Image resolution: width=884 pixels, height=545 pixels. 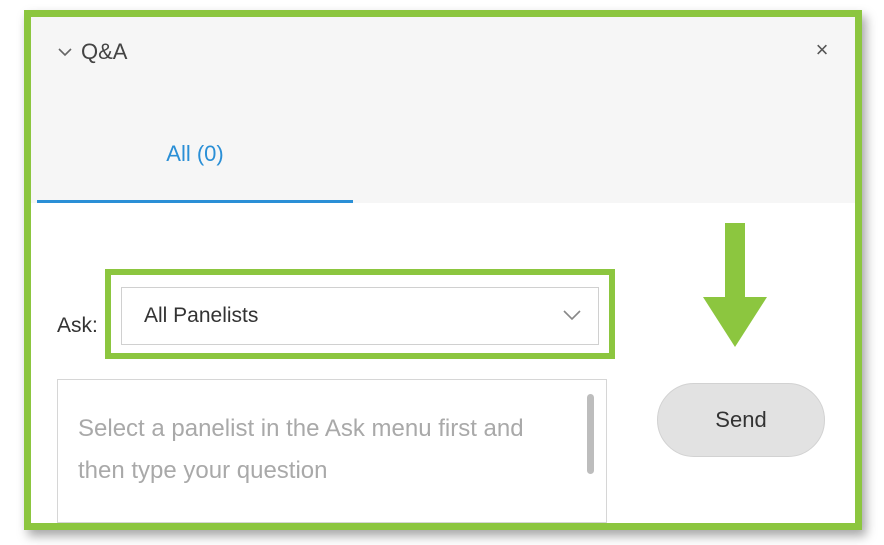 What do you see at coordinates (741, 420) in the screenshot?
I see `send-button: Send` at bounding box center [741, 420].